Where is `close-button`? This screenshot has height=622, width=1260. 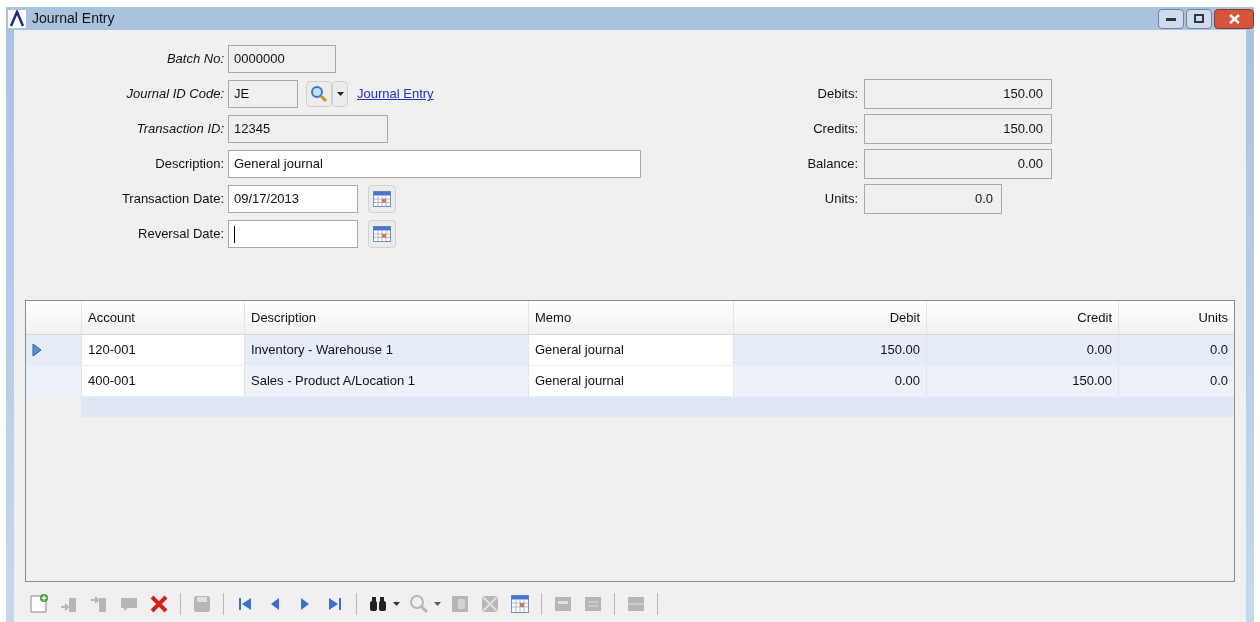 close-button is located at coordinates (1234, 18).